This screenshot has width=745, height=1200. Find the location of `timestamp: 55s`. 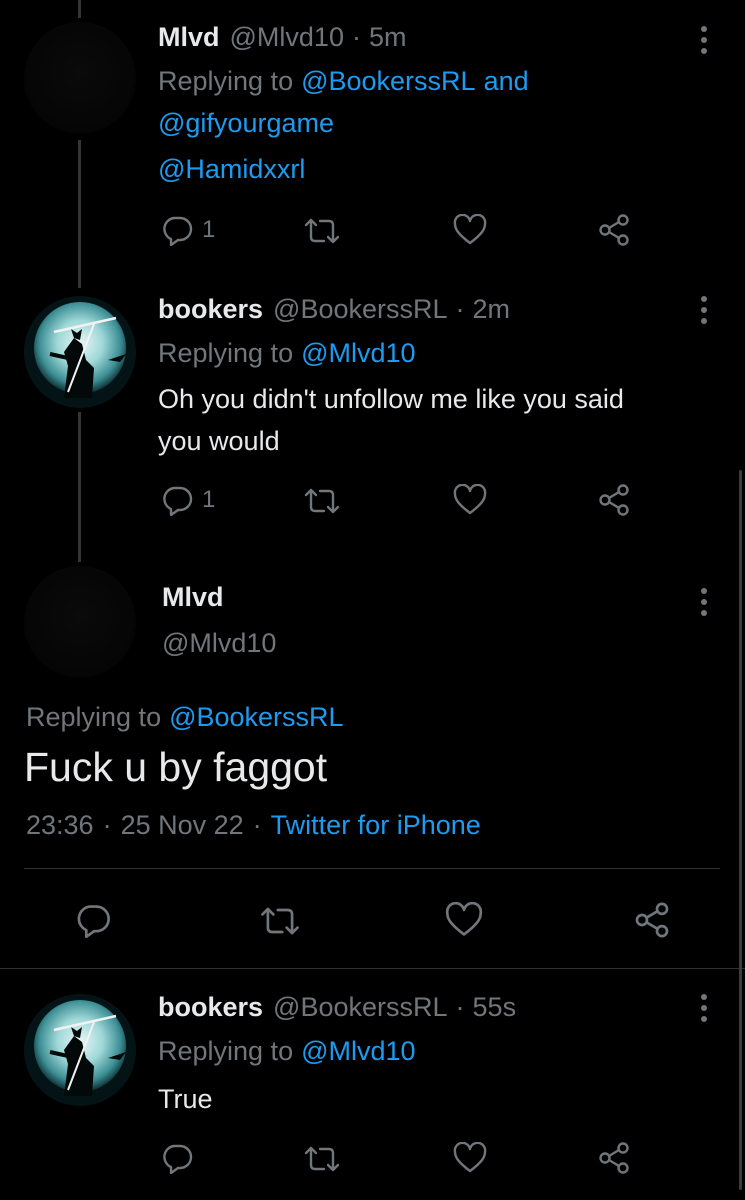

timestamp: 55s is located at coordinates (495, 1007).